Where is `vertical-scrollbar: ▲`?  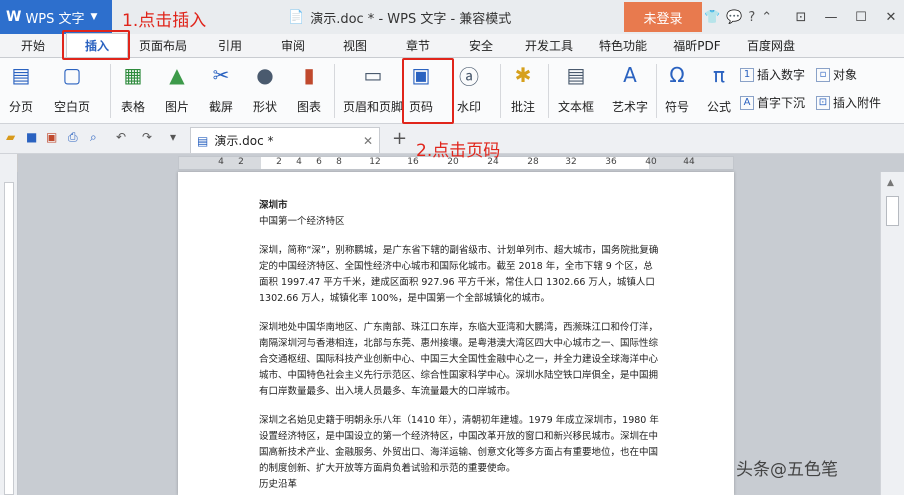
vertical-scrollbar: ▲ is located at coordinates (892, 333).